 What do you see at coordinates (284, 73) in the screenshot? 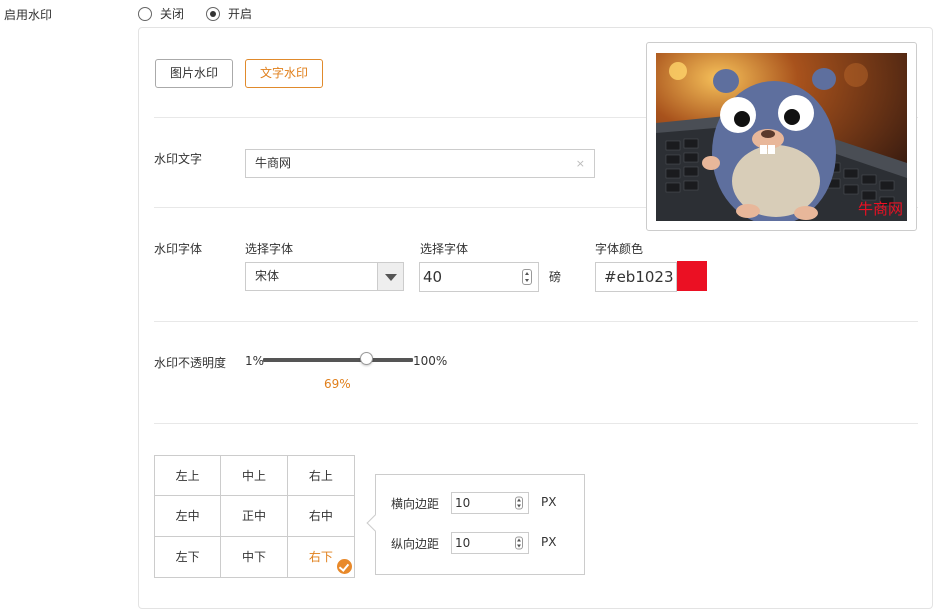
I see `tab-text-watermark: 文字水印` at bounding box center [284, 73].